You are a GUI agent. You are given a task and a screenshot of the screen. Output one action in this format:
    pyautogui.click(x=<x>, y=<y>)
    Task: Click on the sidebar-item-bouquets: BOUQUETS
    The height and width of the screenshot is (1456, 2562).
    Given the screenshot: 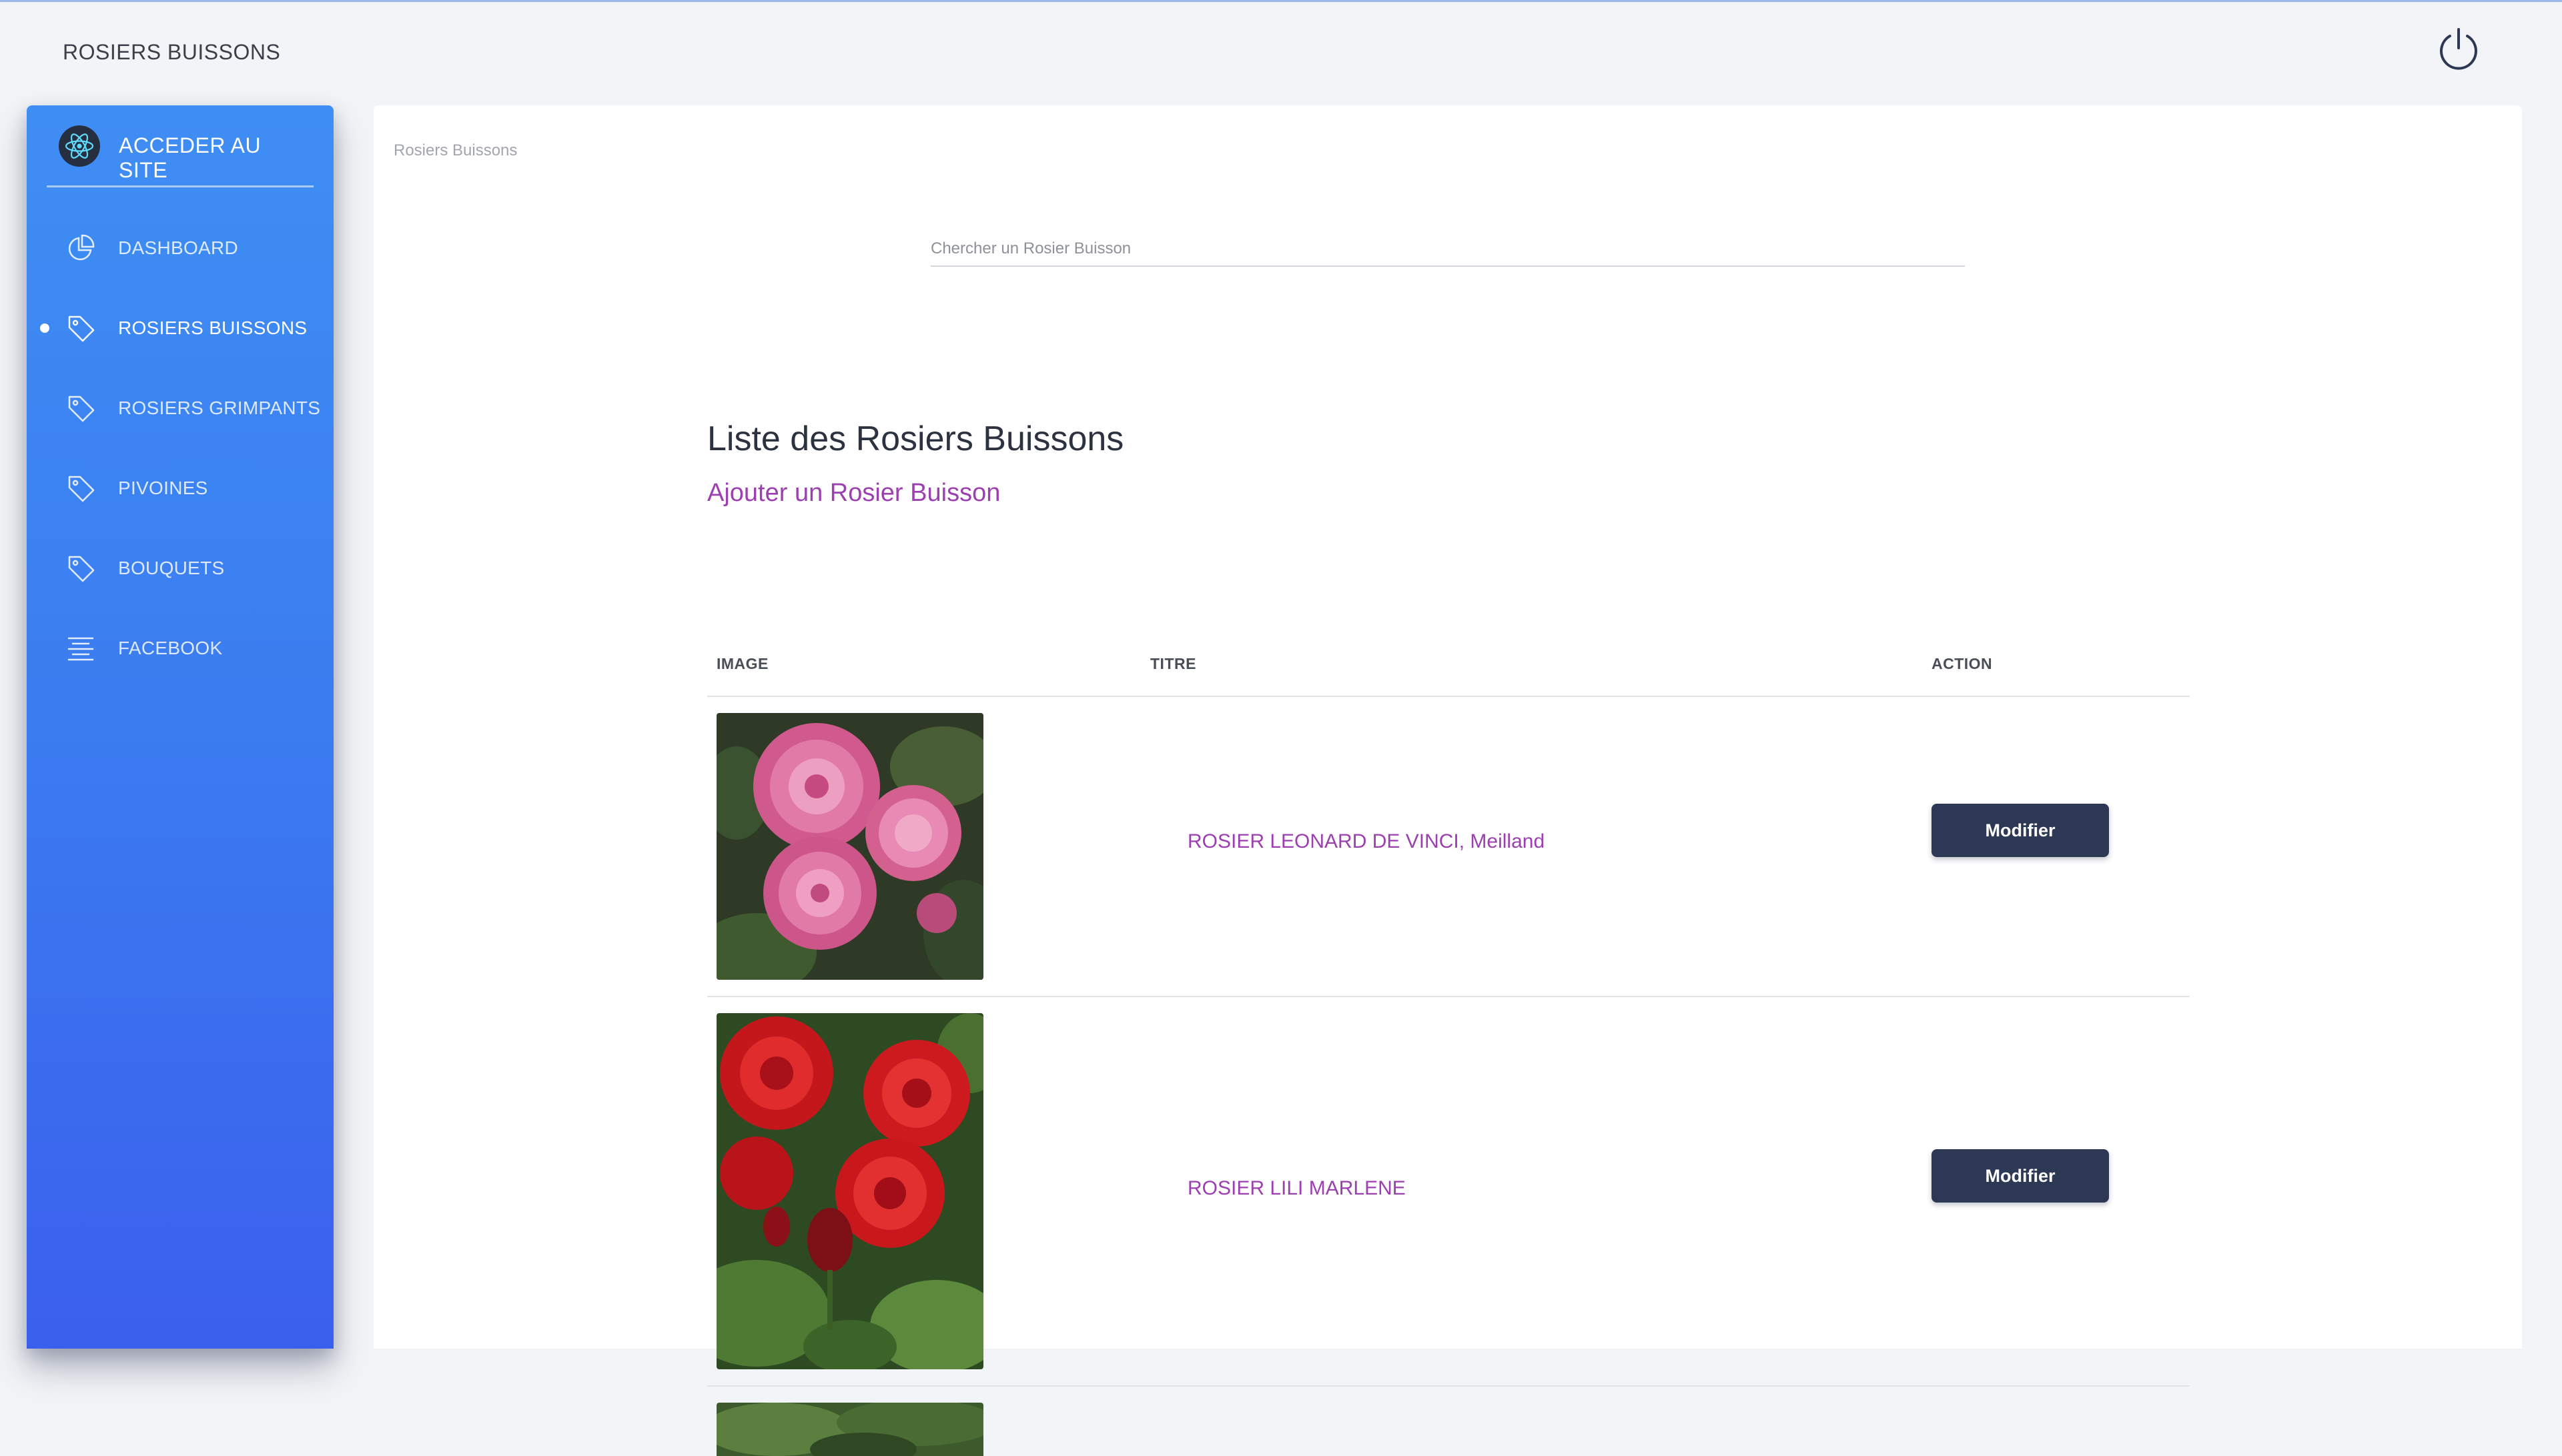 What is the action you would take?
    pyautogui.click(x=181, y=568)
    